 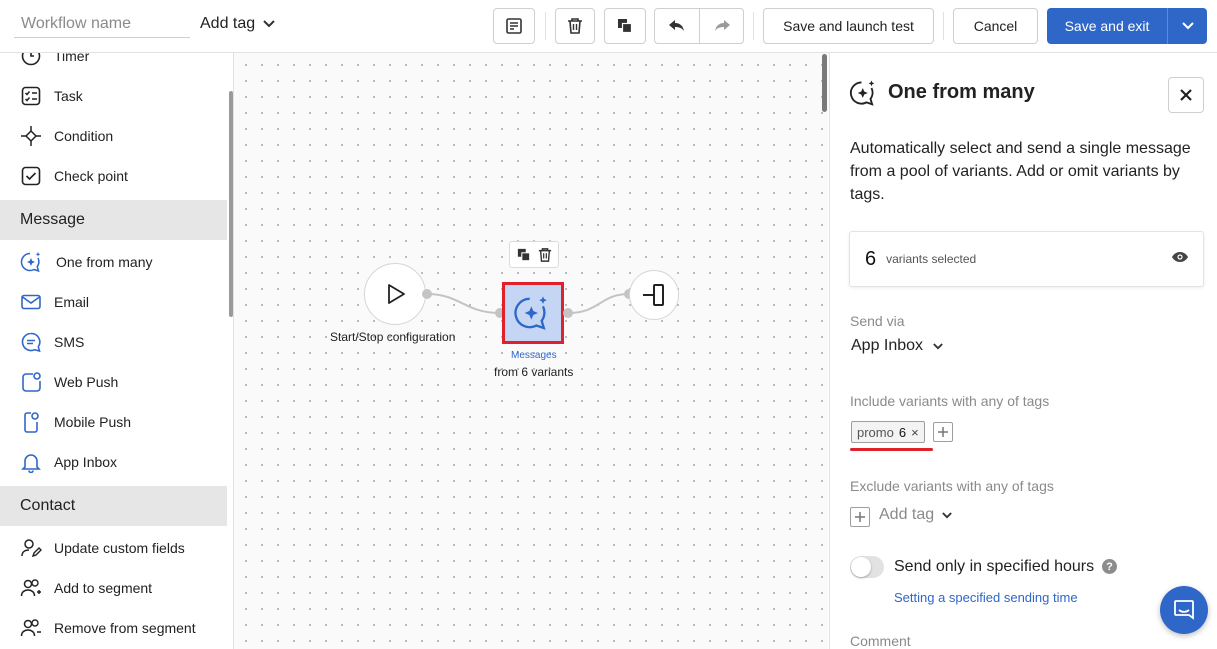 I want to click on view-variants-button, so click(x=1180, y=259).